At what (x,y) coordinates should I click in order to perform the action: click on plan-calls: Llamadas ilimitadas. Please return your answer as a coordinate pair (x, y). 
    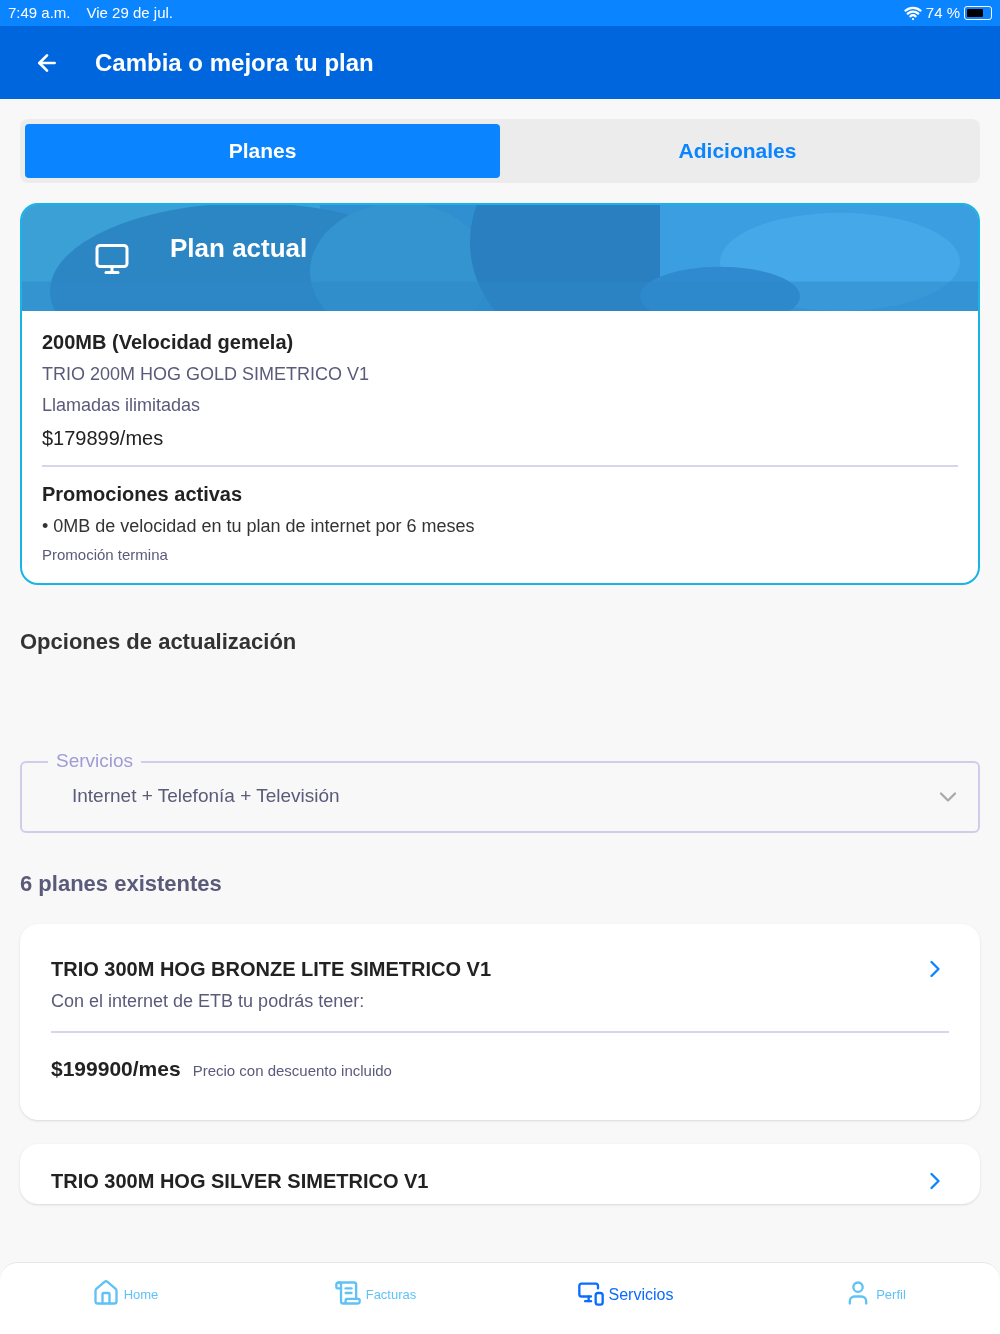
    Looking at the image, I should click on (122, 405).